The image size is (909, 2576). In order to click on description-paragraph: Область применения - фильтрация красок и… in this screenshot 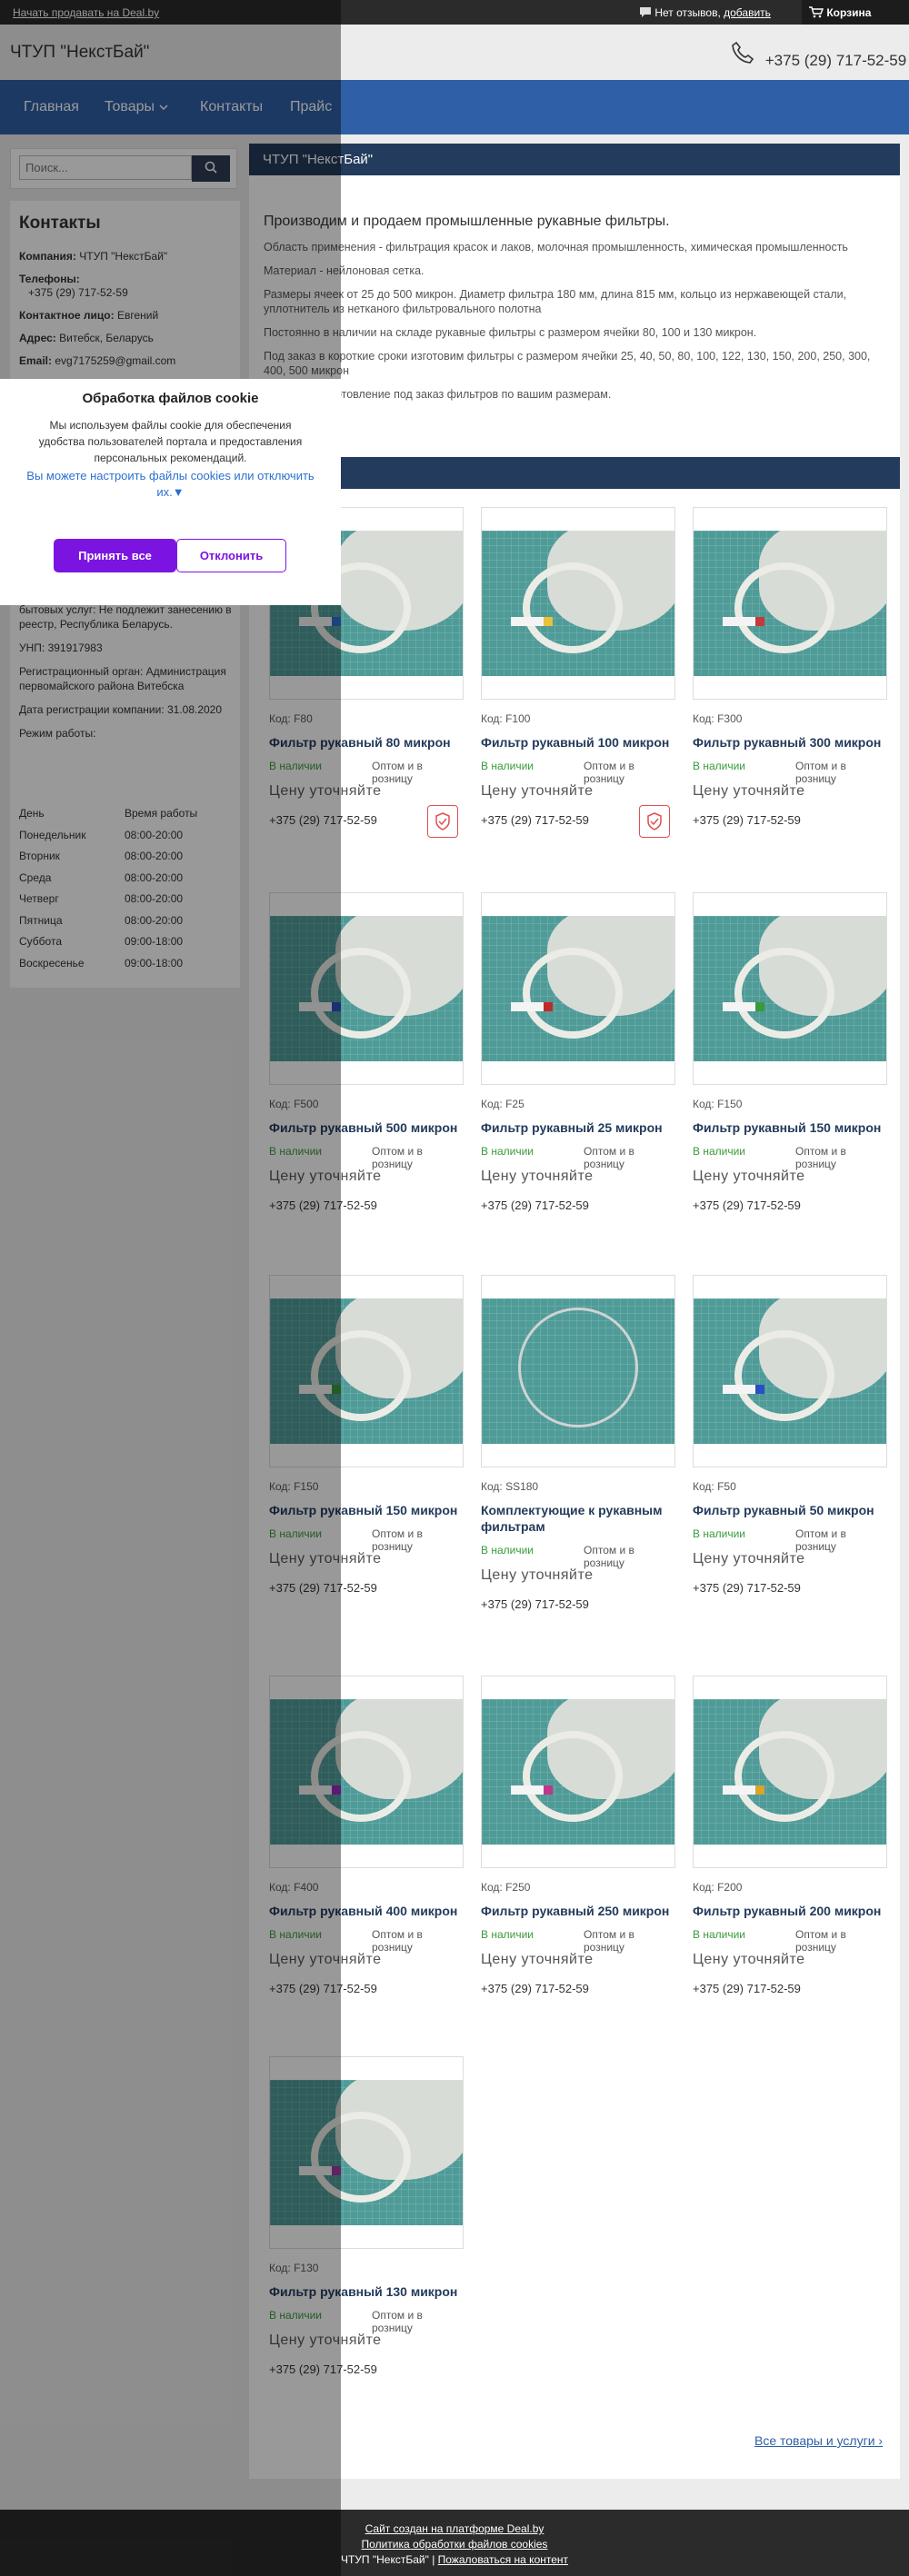, I will do `click(556, 248)`.